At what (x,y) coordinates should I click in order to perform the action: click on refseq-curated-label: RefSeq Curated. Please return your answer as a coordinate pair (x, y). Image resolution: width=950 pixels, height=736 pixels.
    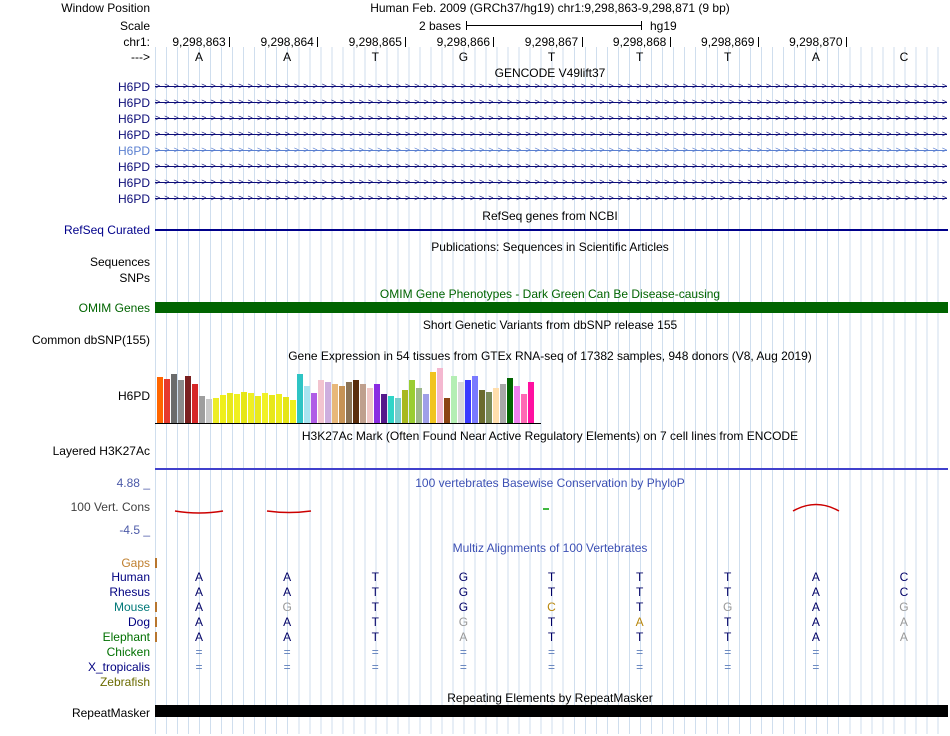
    Looking at the image, I should click on (75, 230).